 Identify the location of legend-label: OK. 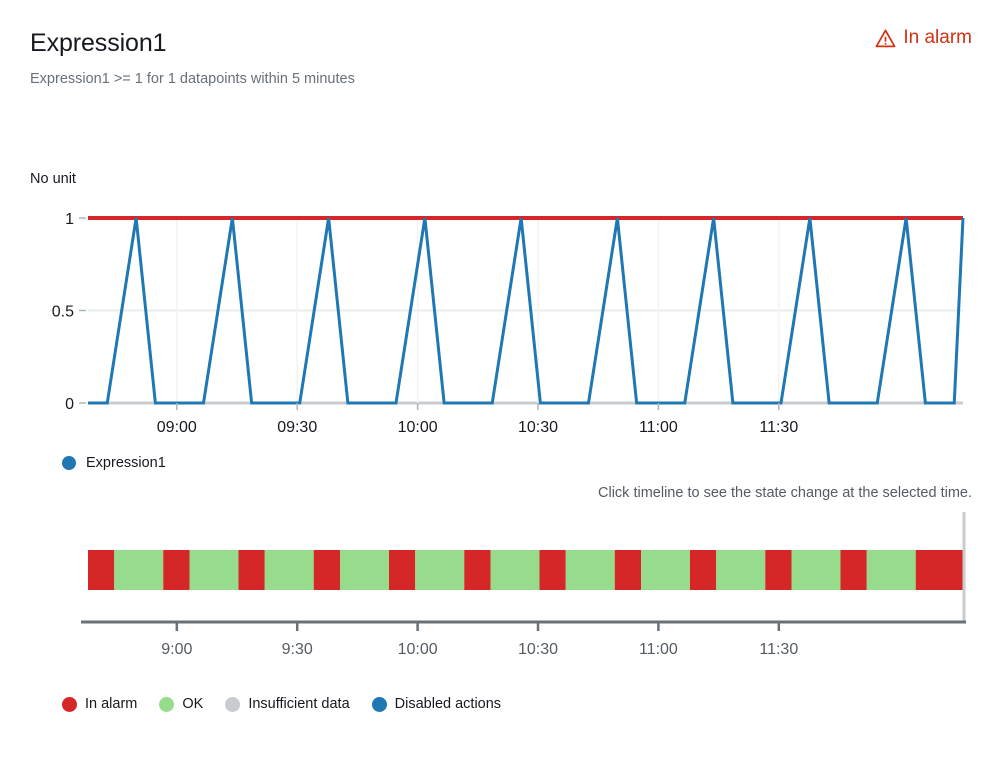
(193, 704).